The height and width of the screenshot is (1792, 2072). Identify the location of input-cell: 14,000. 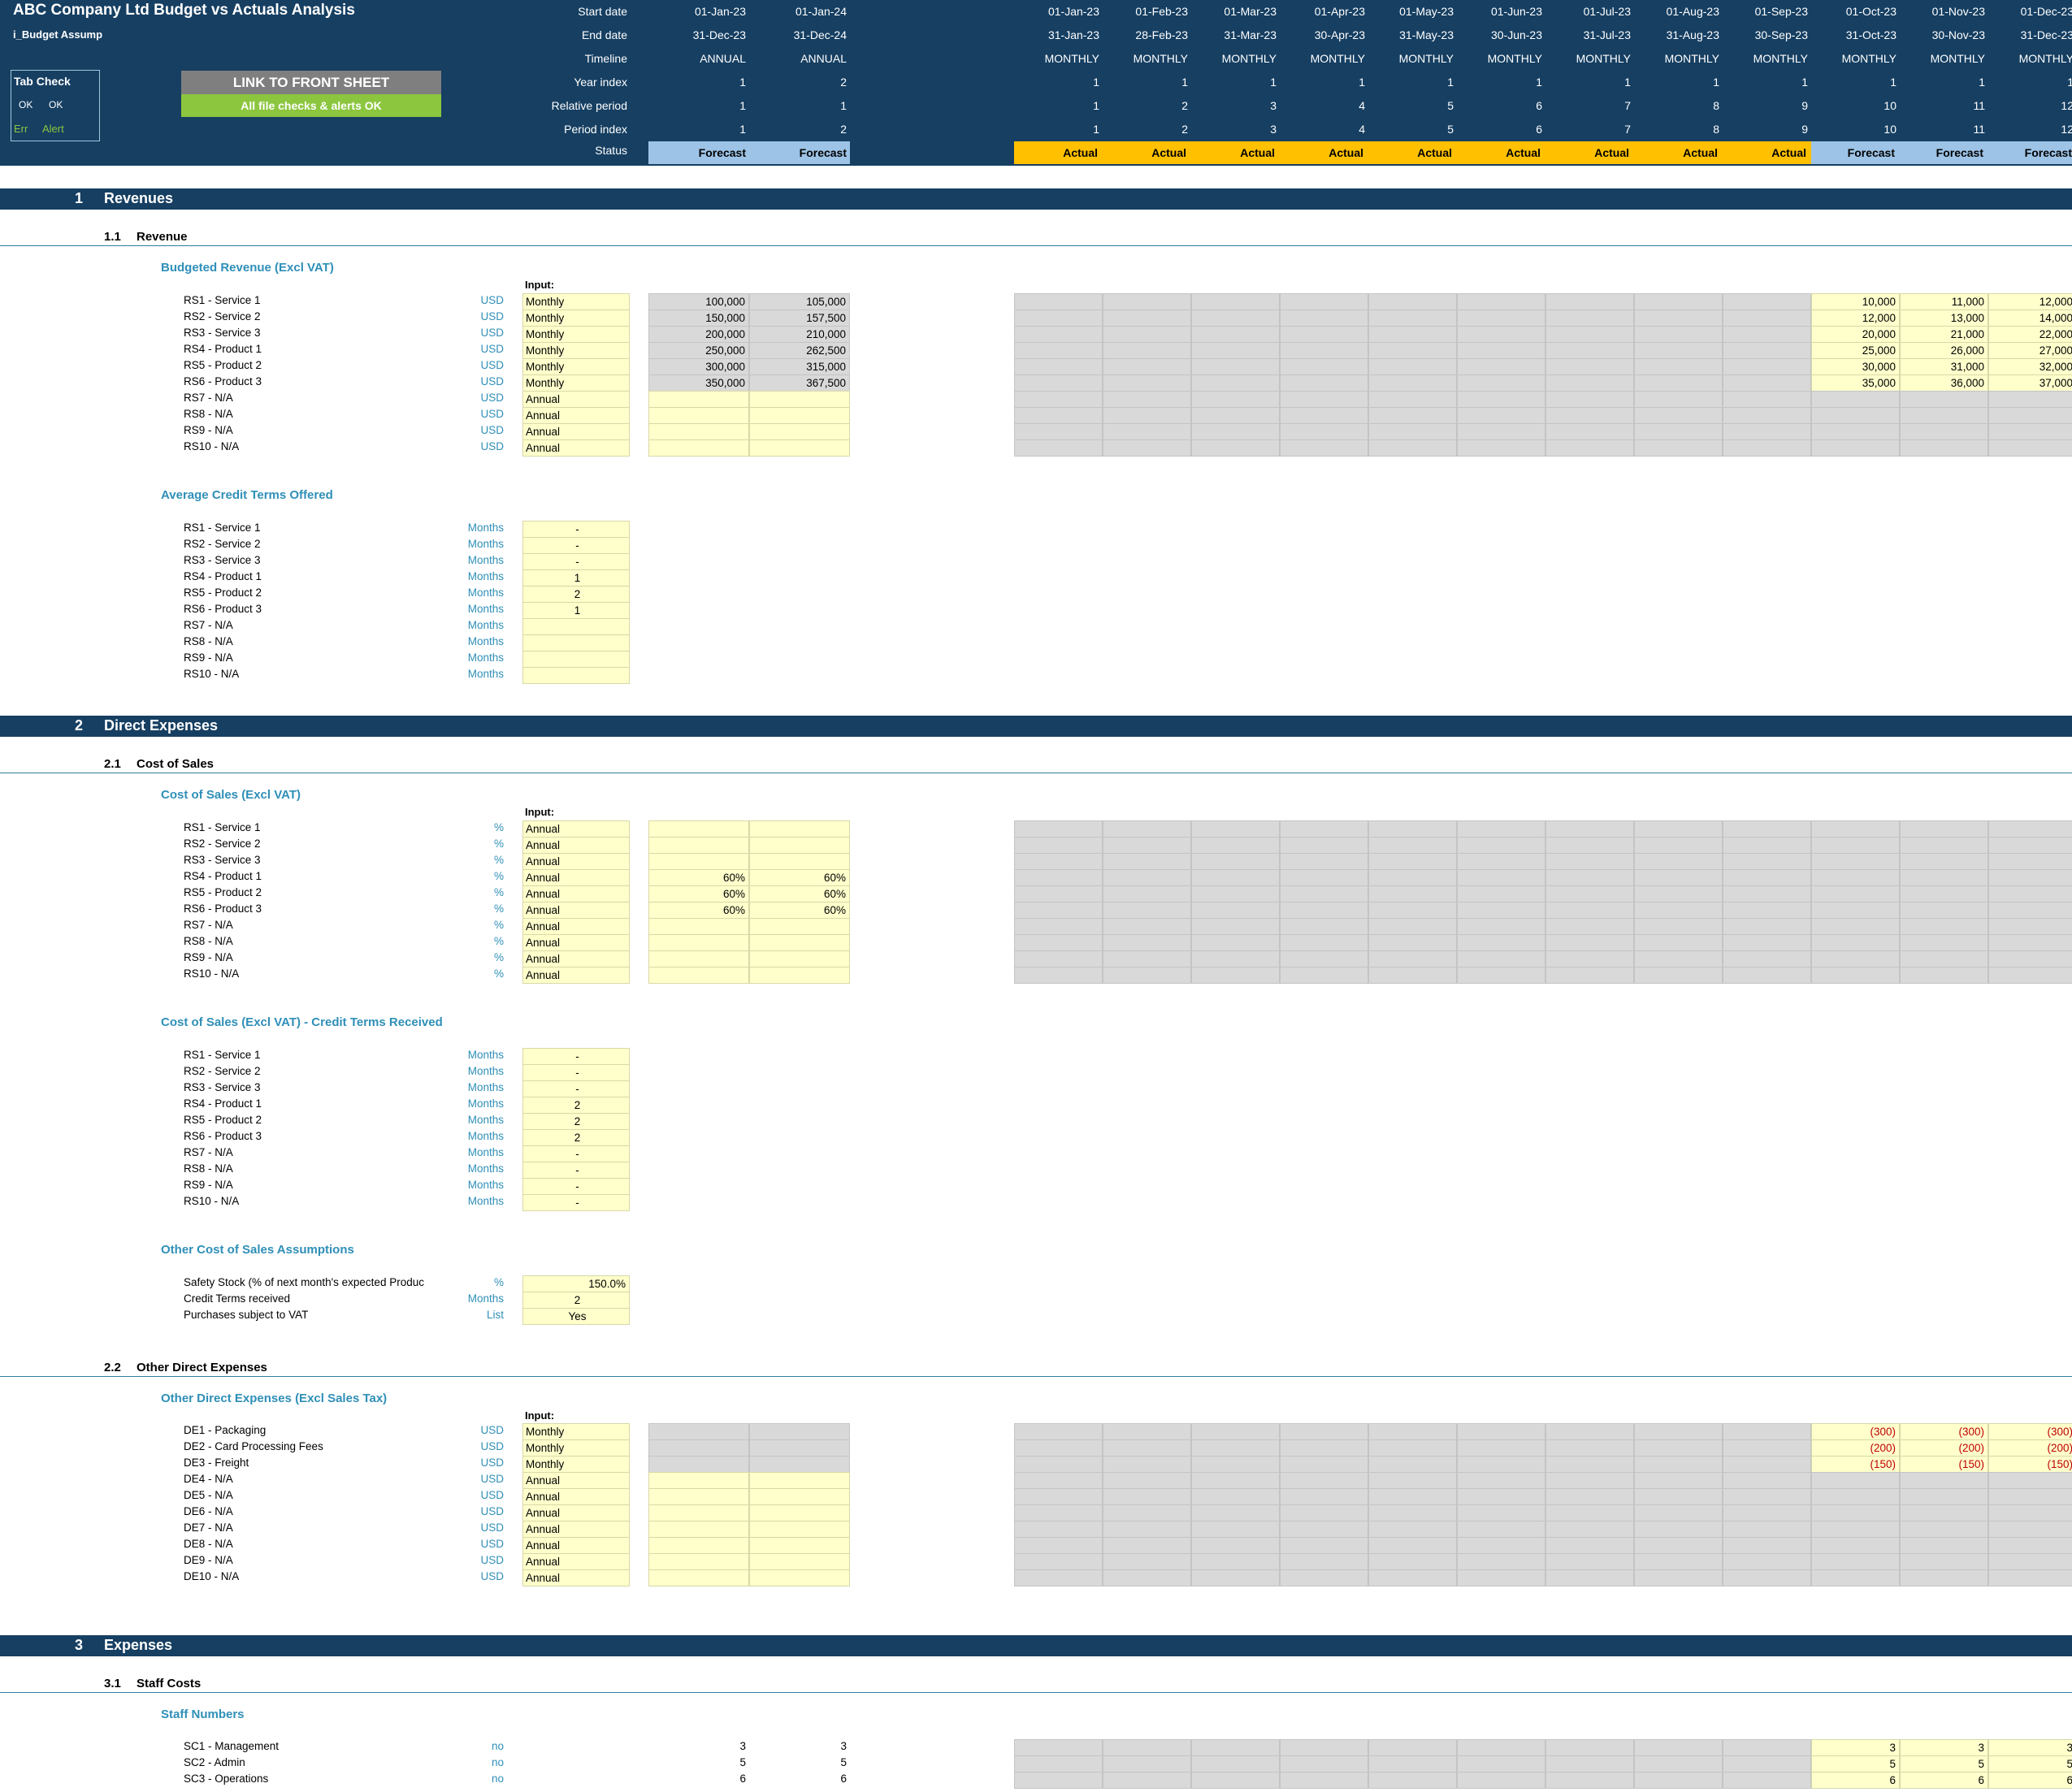
(2030, 318).